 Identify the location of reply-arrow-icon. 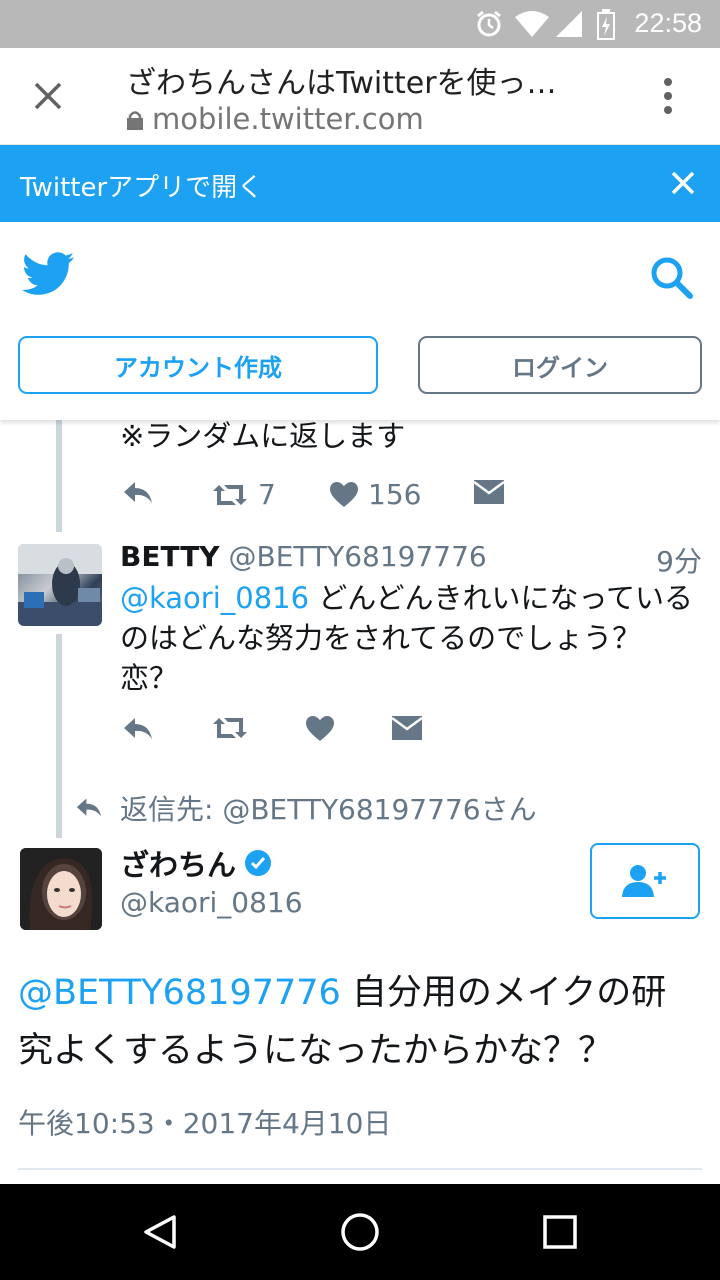
(89, 807).